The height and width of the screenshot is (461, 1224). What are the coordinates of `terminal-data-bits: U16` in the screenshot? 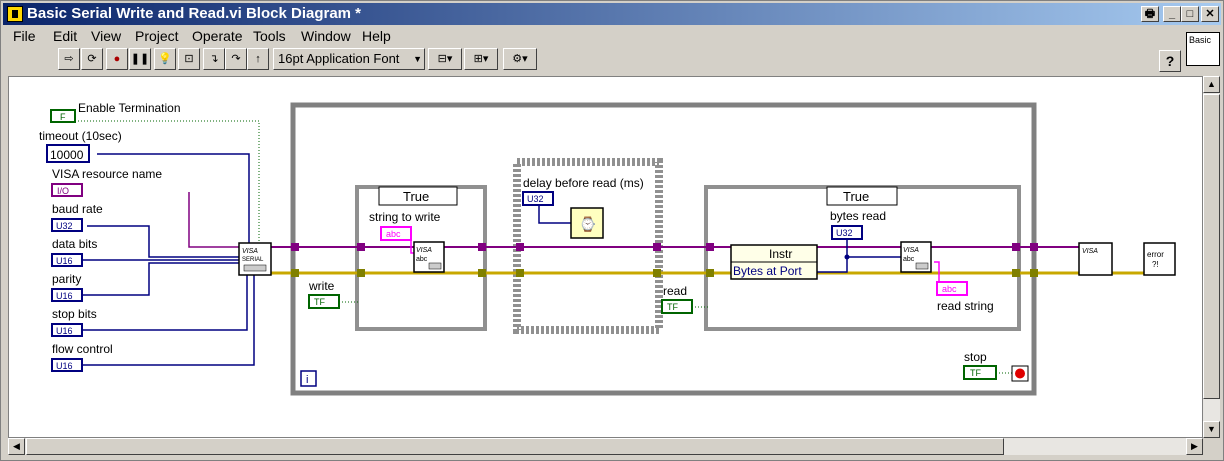 It's located at (67, 260).